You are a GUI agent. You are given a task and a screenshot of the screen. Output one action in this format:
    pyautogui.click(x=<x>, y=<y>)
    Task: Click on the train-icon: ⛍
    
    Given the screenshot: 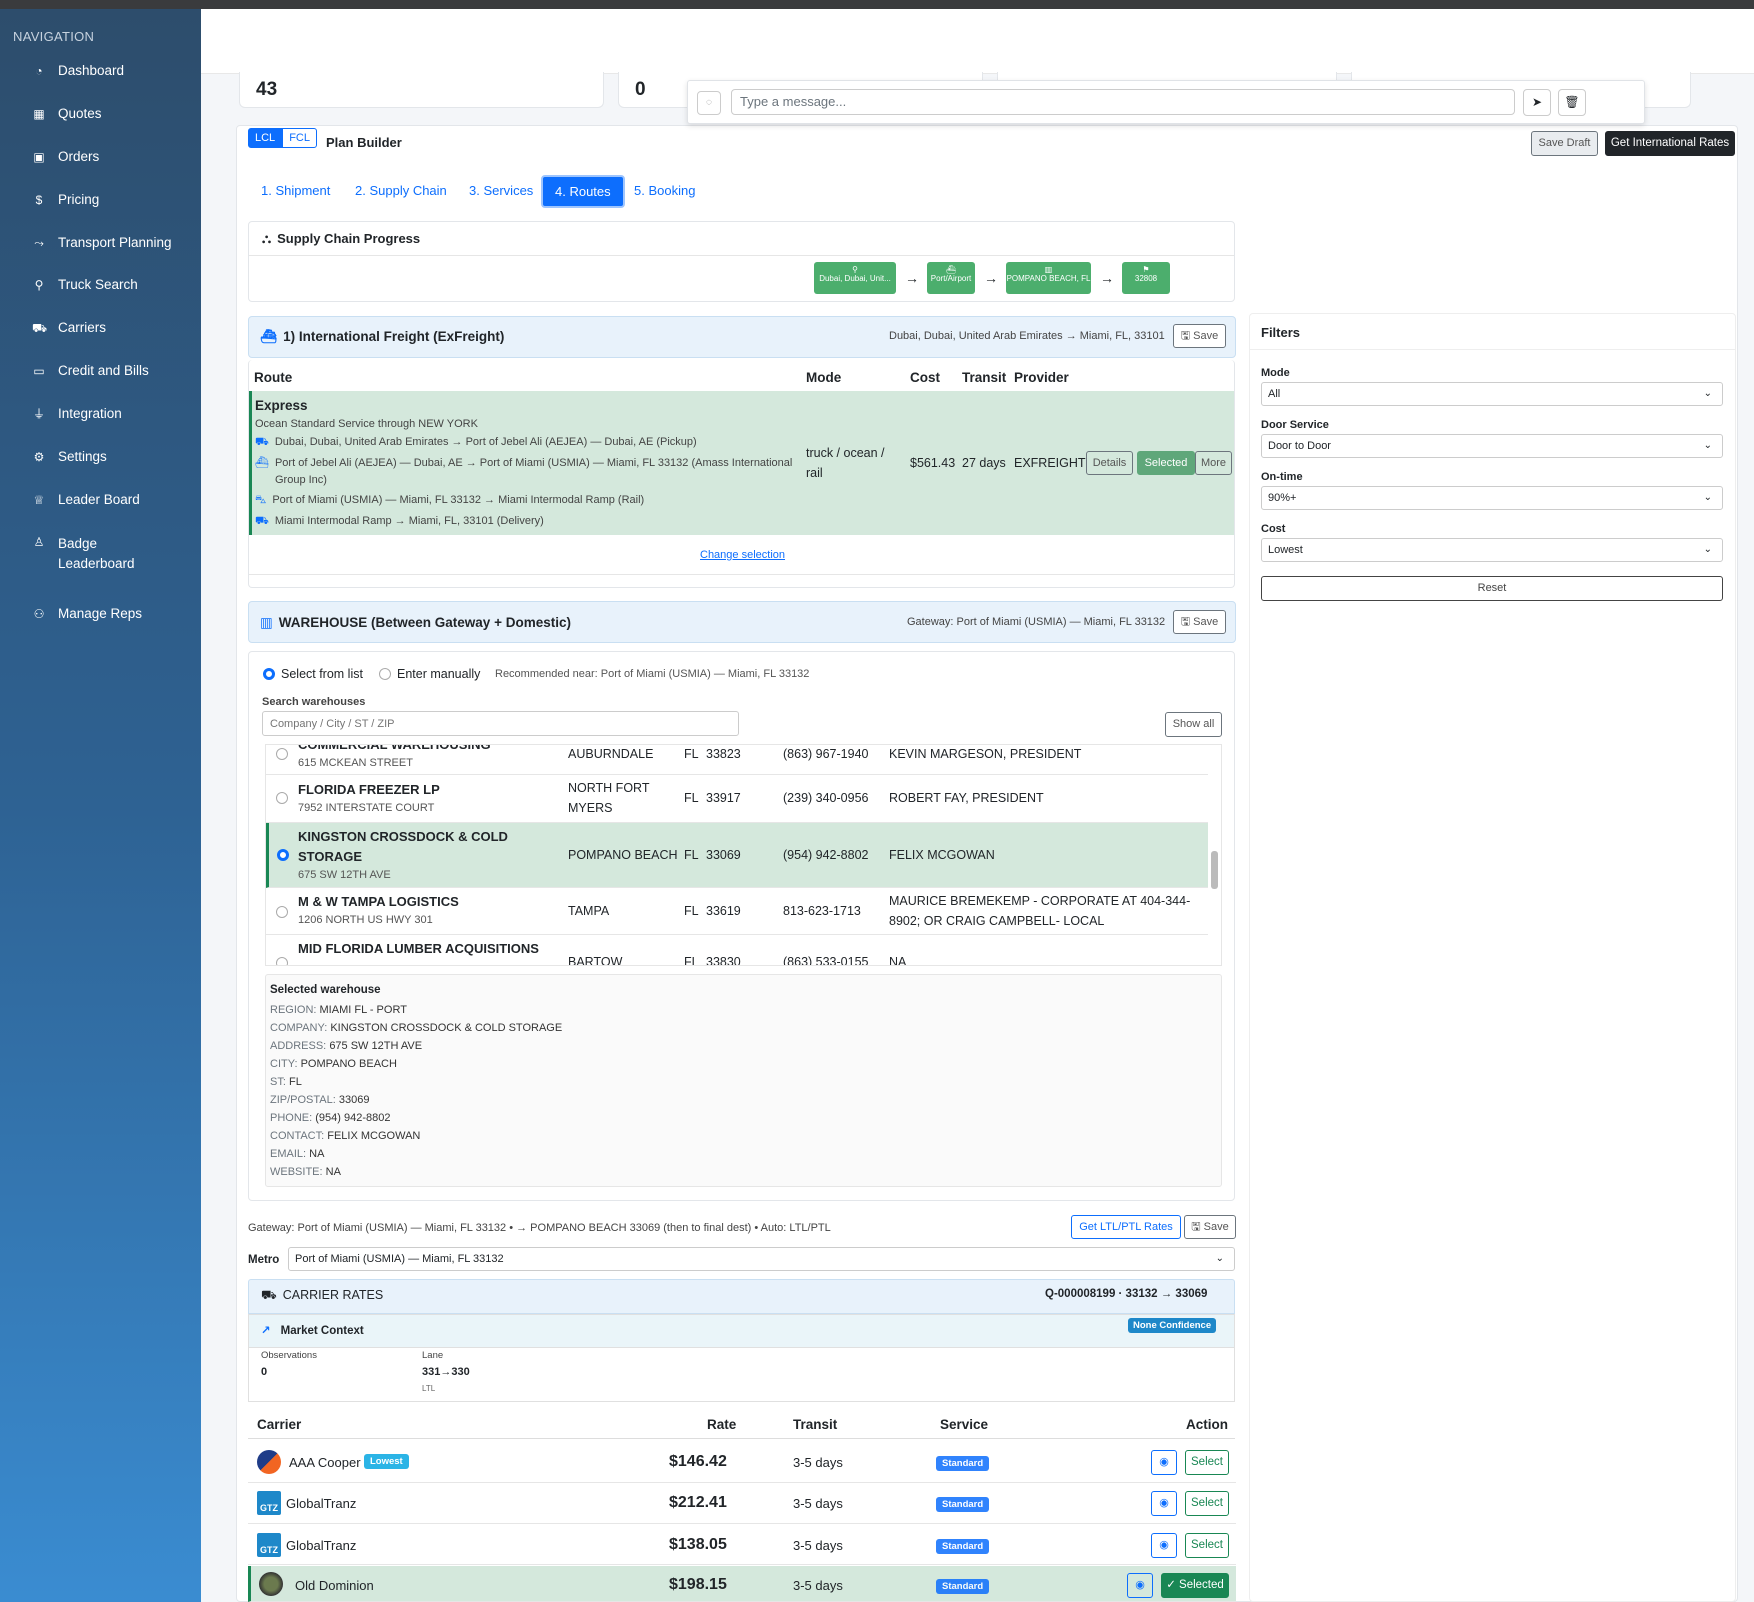 What is the action you would take?
    pyautogui.click(x=261, y=500)
    